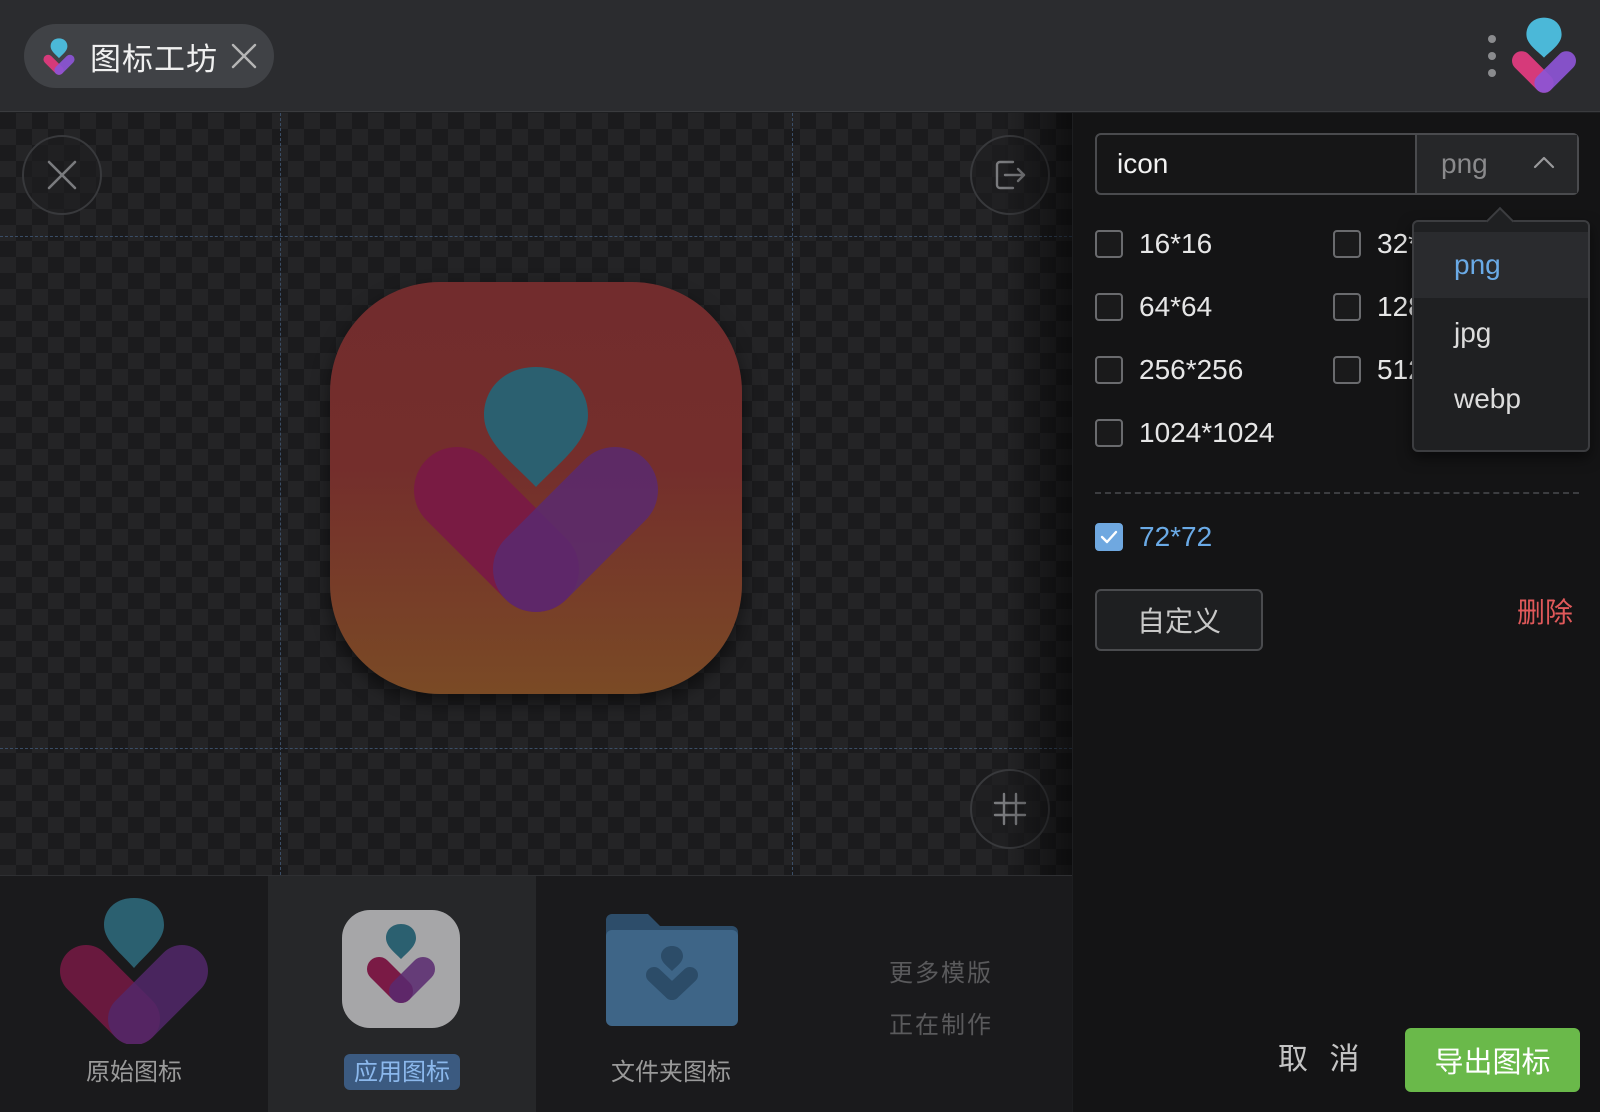 The height and width of the screenshot is (1112, 1600). I want to click on template-folder: 文件夹图标, so click(671, 994).